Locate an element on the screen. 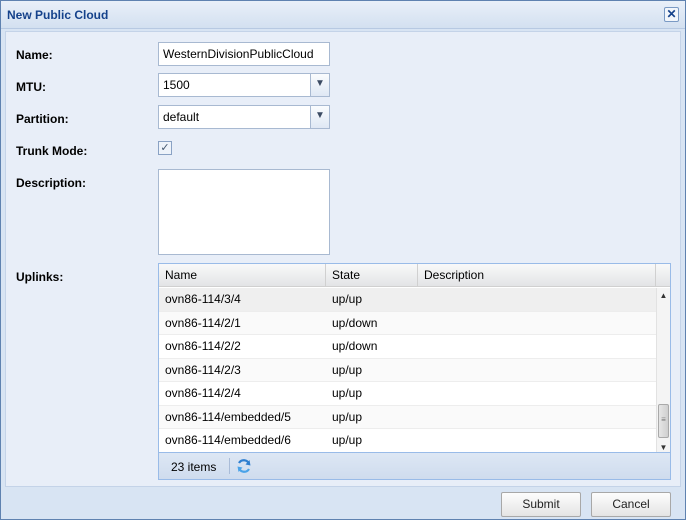 This screenshot has width=686, height=520. cell-name: ovn86-114/2/3 is located at coordinates (203, 369).